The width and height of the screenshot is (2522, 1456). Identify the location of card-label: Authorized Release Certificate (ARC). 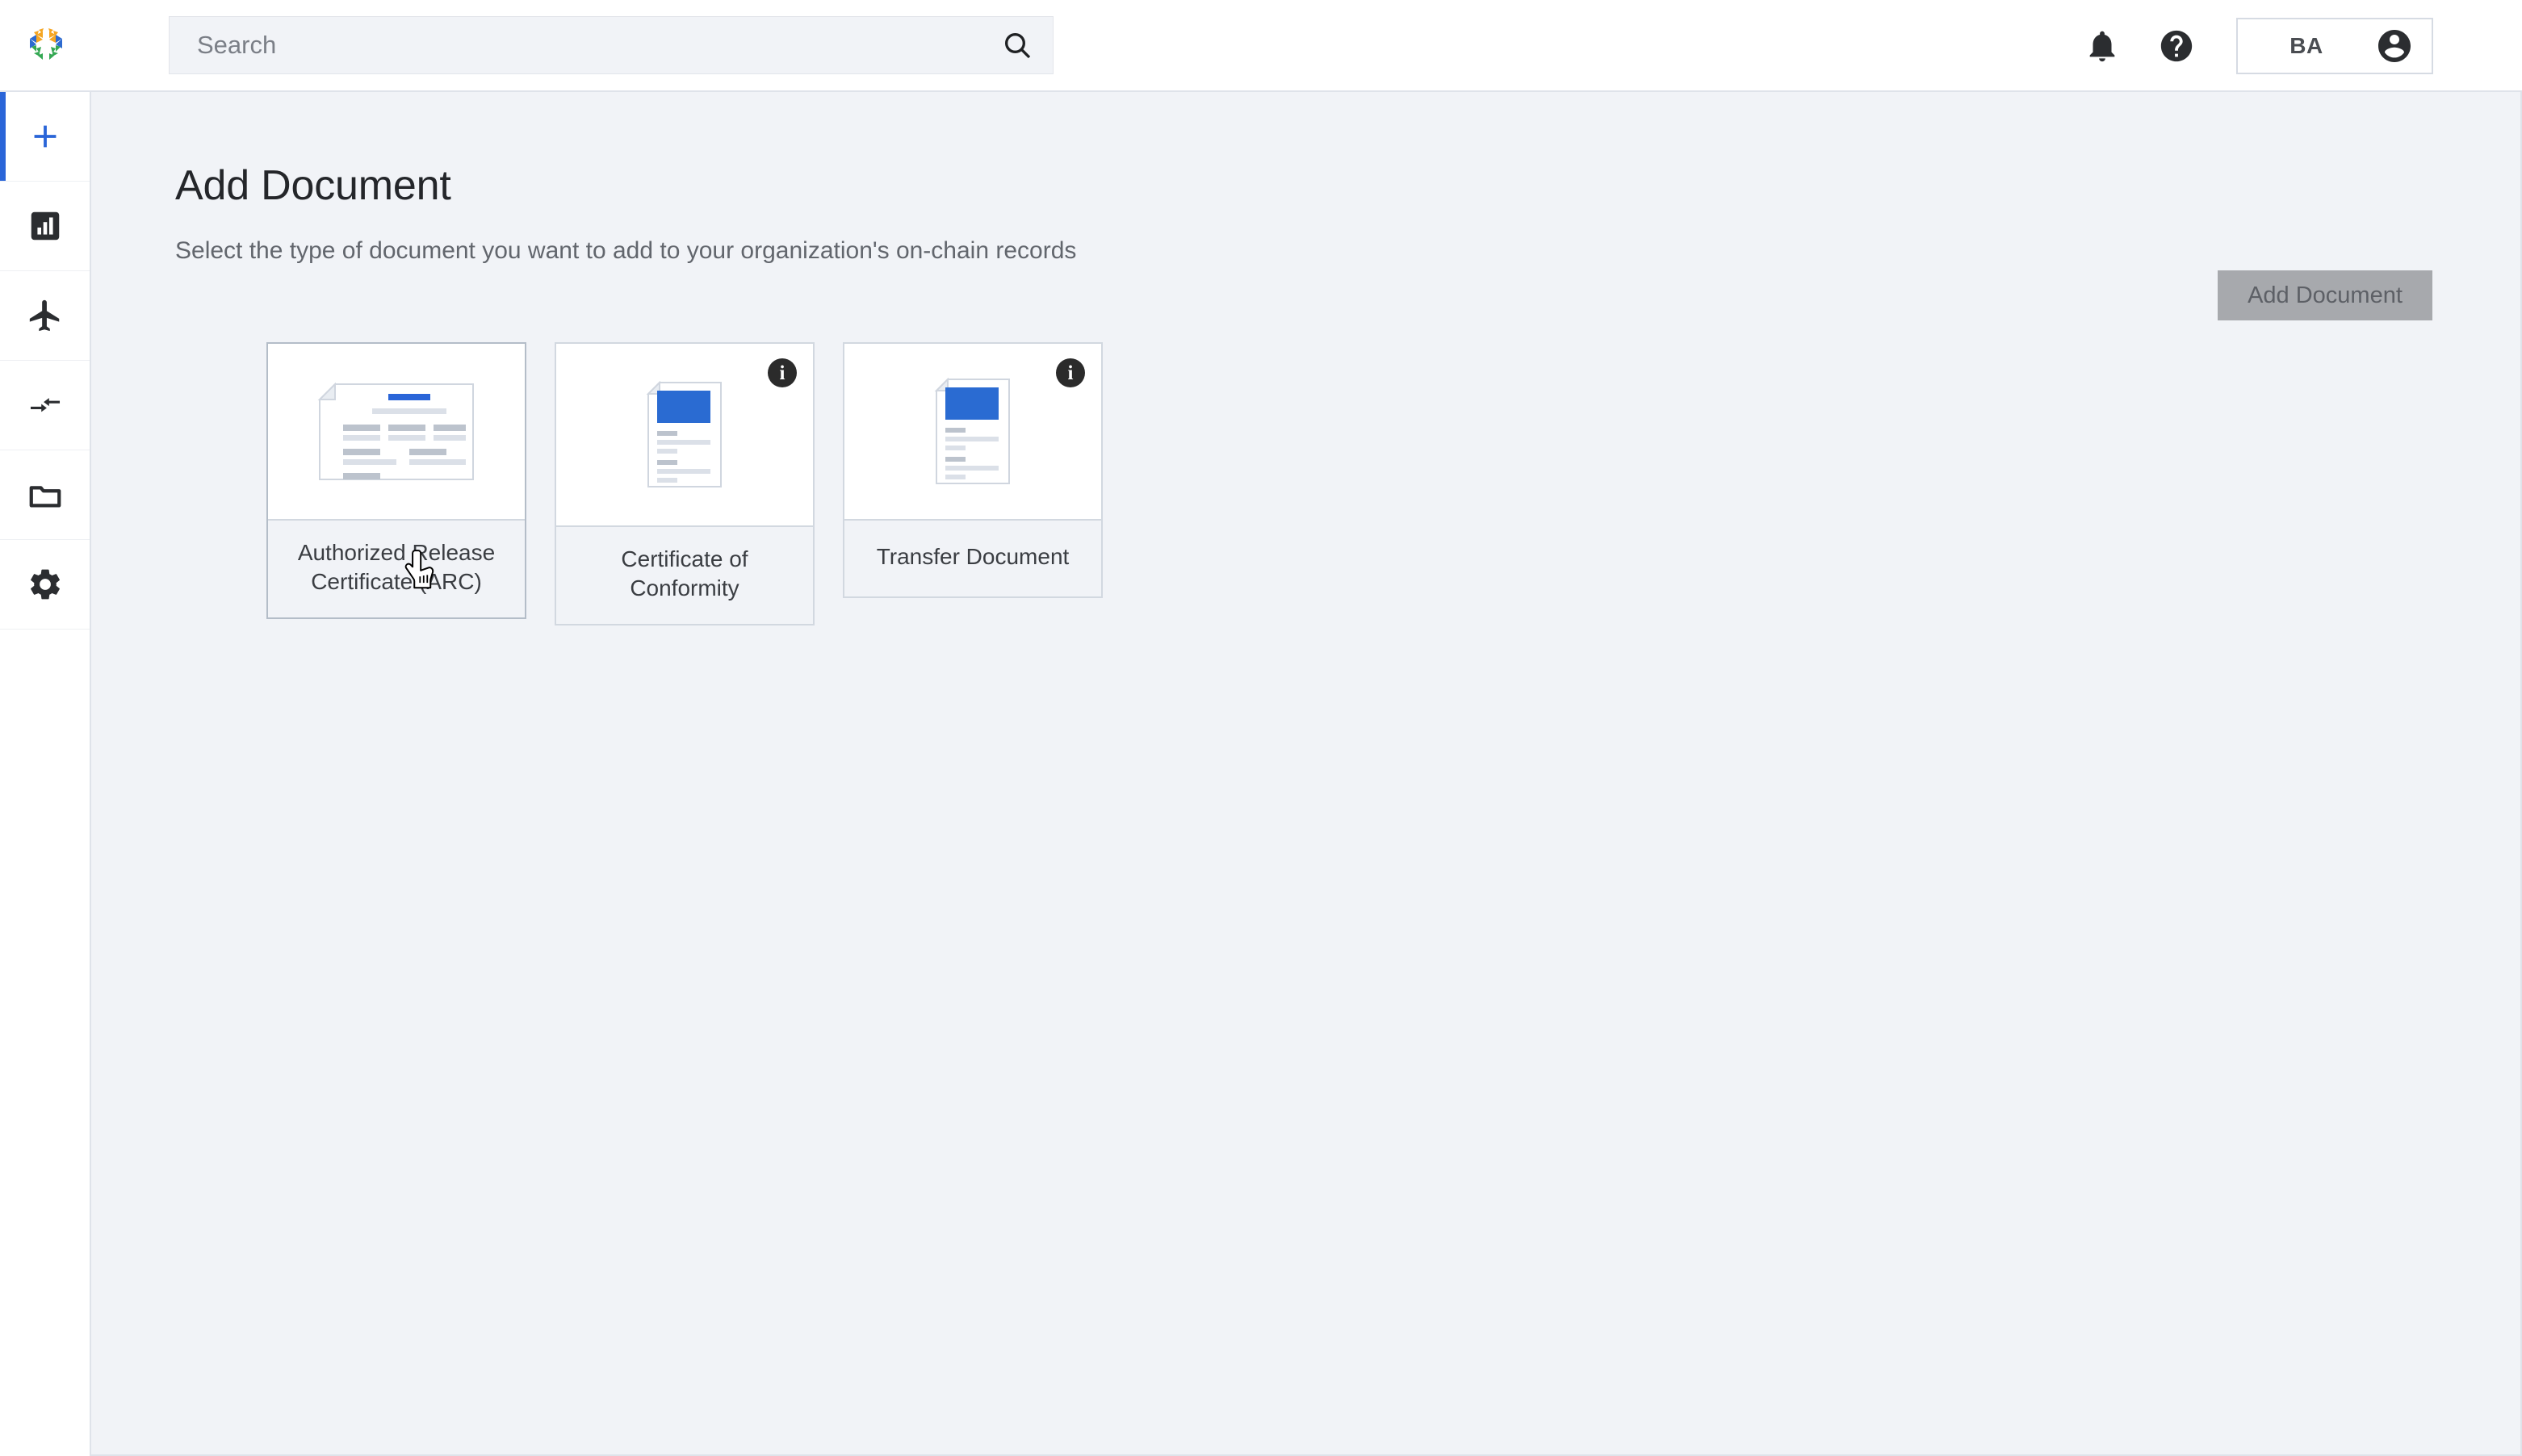
(396, 568).